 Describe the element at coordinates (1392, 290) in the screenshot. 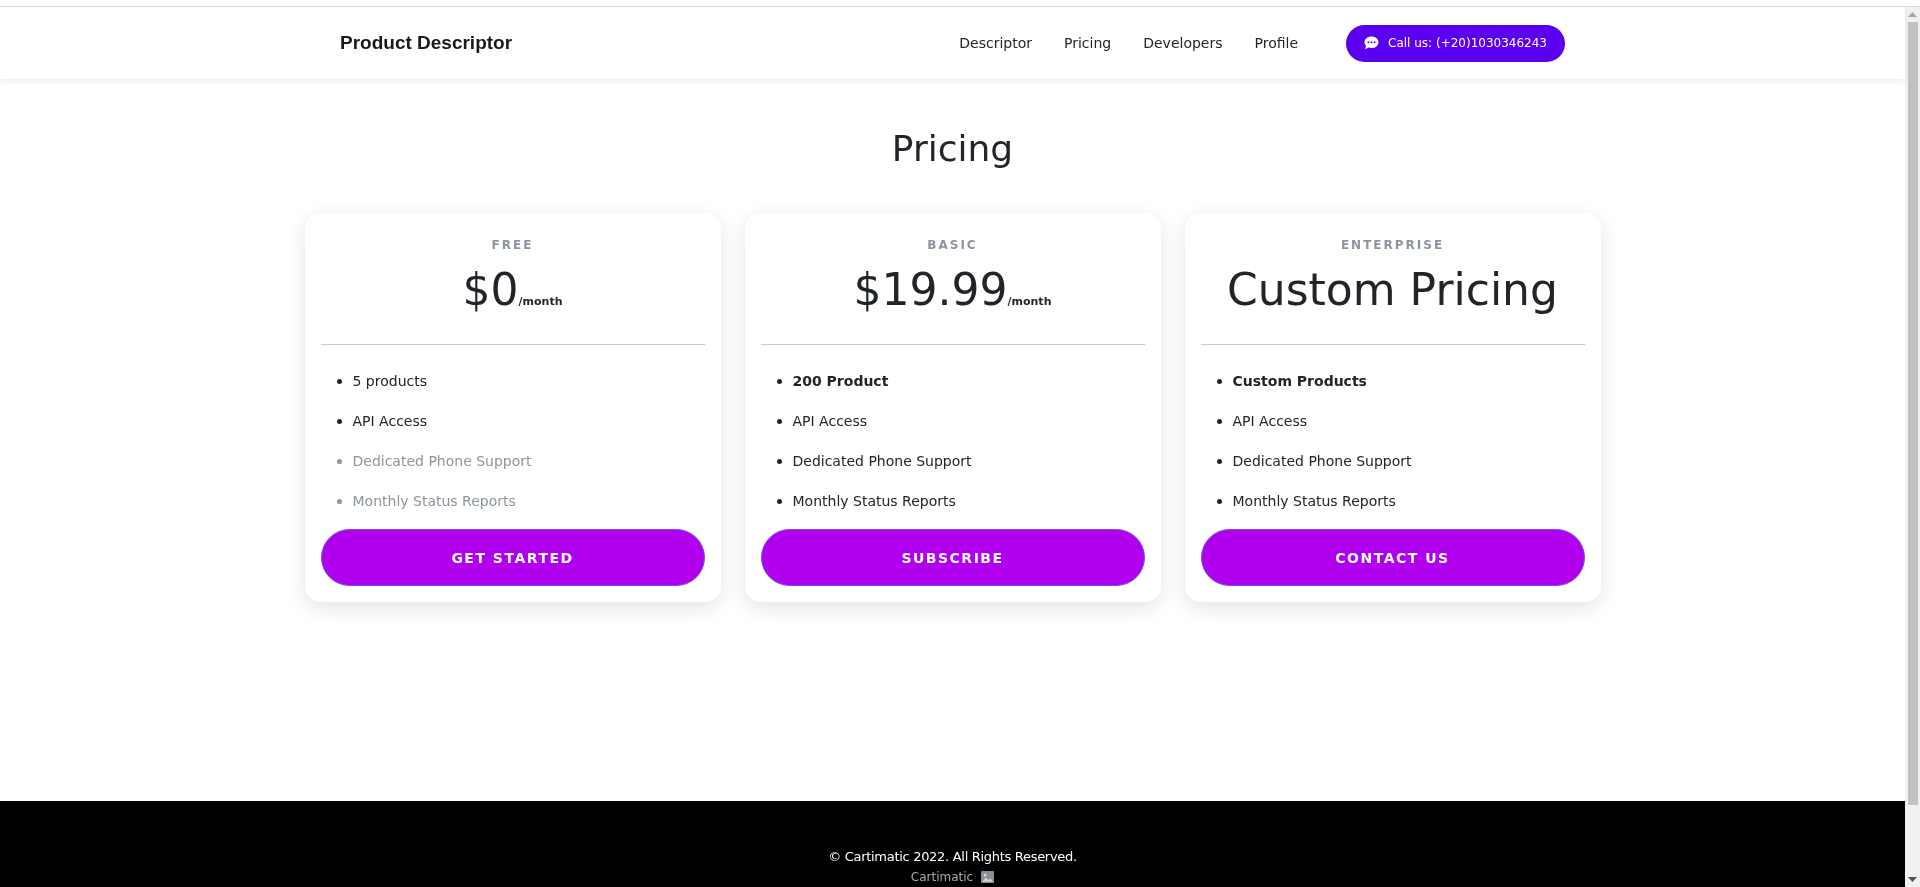

I see `price-amount: Custom Pricing` at that location.